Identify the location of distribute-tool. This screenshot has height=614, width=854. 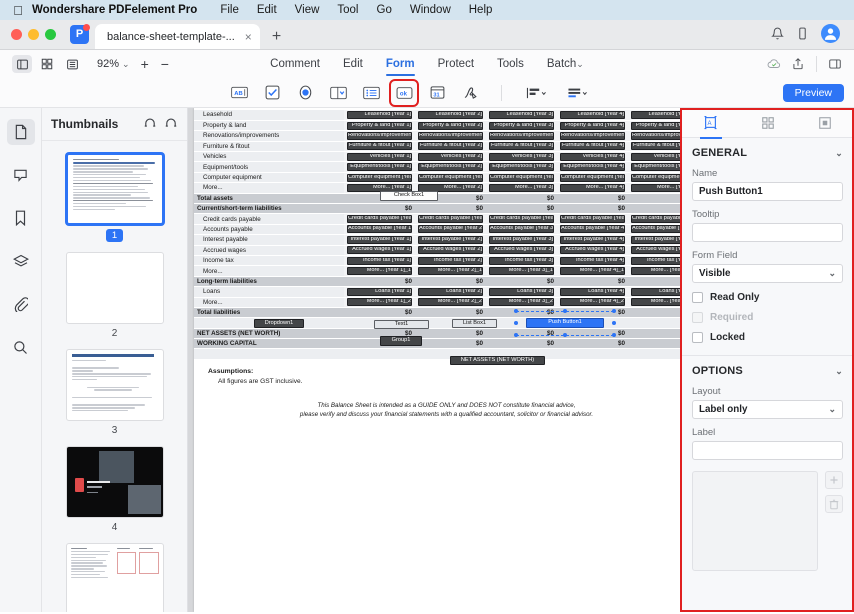
(578, 93).